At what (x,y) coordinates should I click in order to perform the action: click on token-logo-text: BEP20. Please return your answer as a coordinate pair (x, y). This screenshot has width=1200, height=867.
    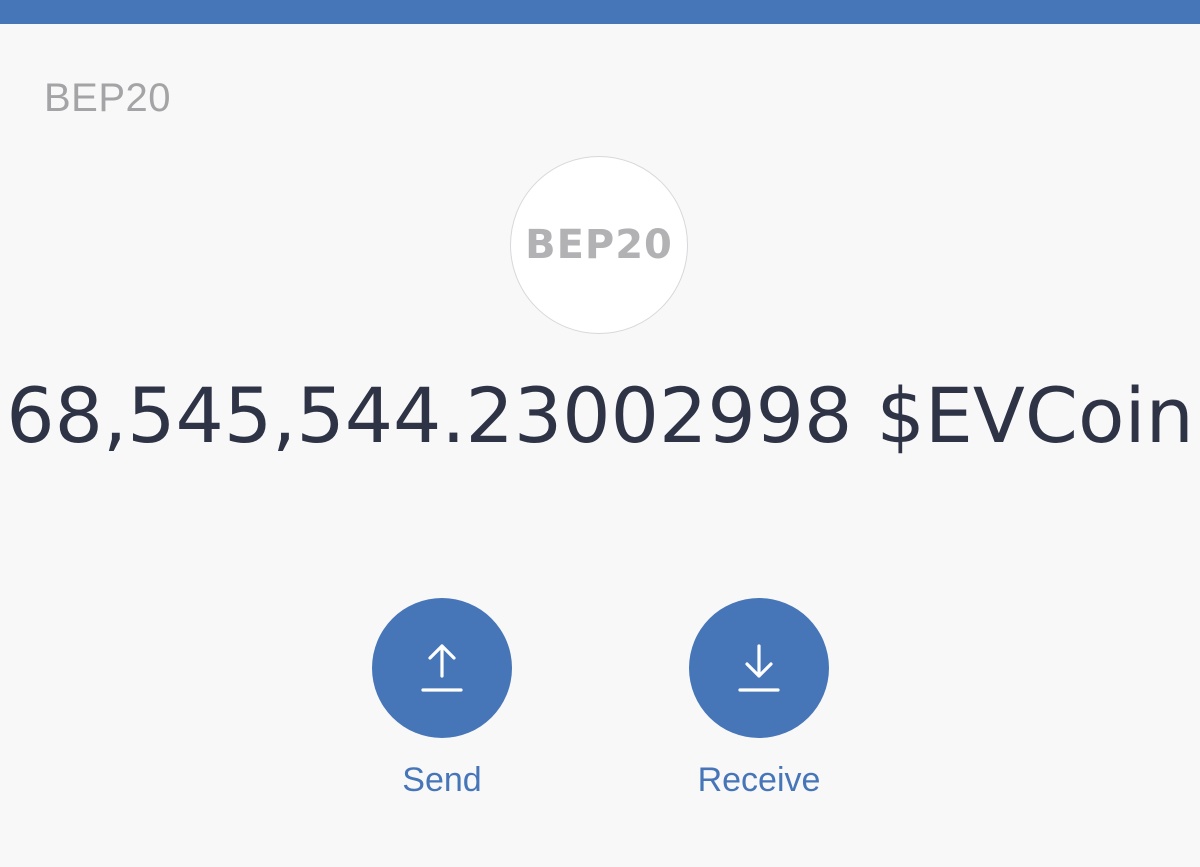
    Looking at the image, I should click on (599, 245).